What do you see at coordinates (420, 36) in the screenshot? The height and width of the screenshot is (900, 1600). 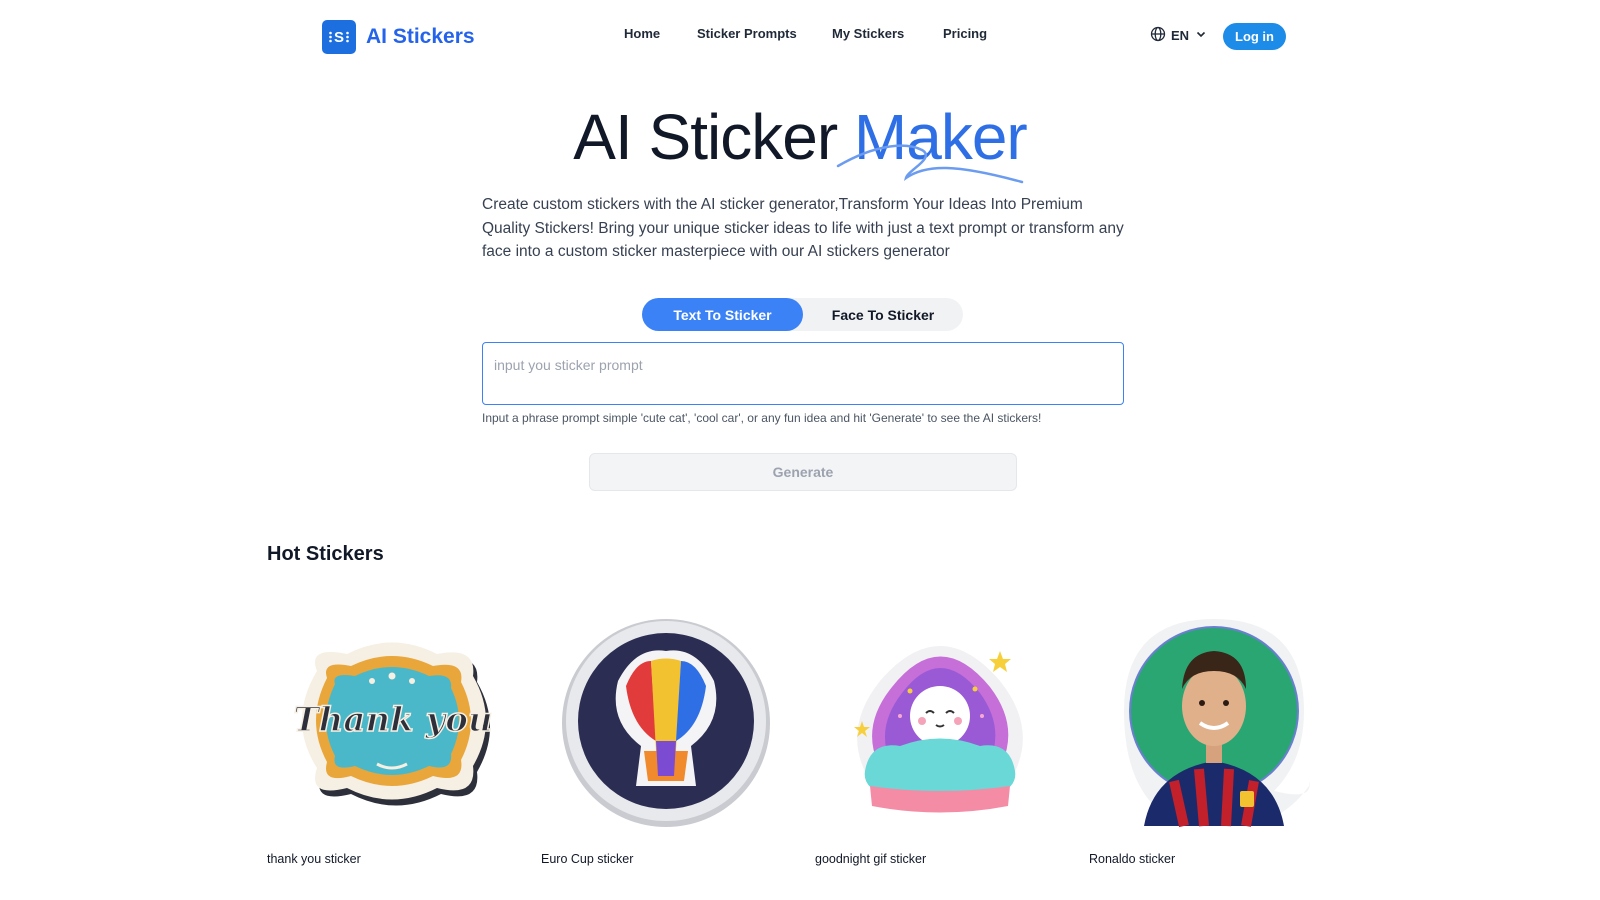 I see `brand-name: AI Stickers` at bounding box center [420, 36].